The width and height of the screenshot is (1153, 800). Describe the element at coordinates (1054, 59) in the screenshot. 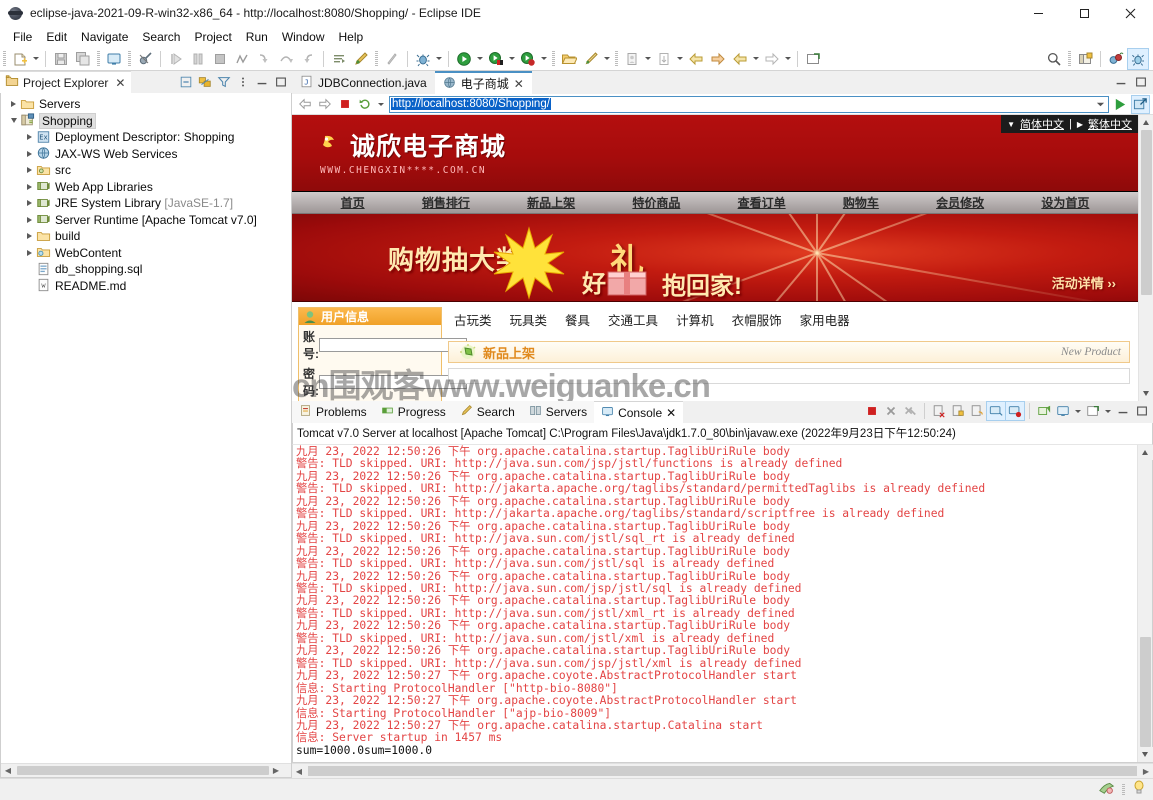

I see `search-icon` at that location.